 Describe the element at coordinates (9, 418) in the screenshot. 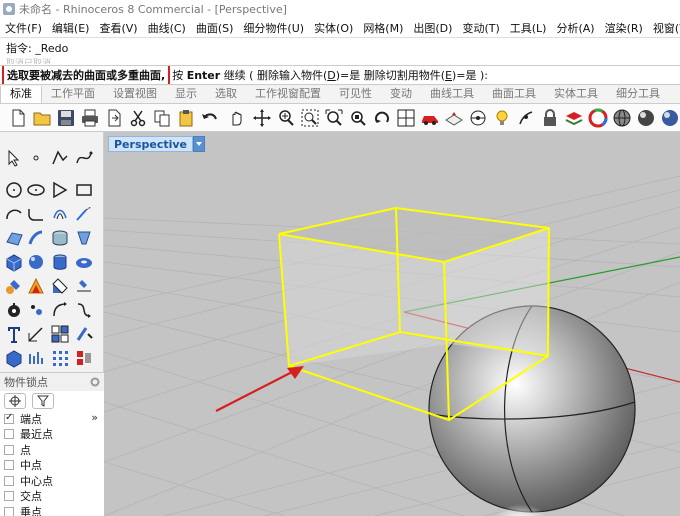

I see `checkbox-end` at that location.